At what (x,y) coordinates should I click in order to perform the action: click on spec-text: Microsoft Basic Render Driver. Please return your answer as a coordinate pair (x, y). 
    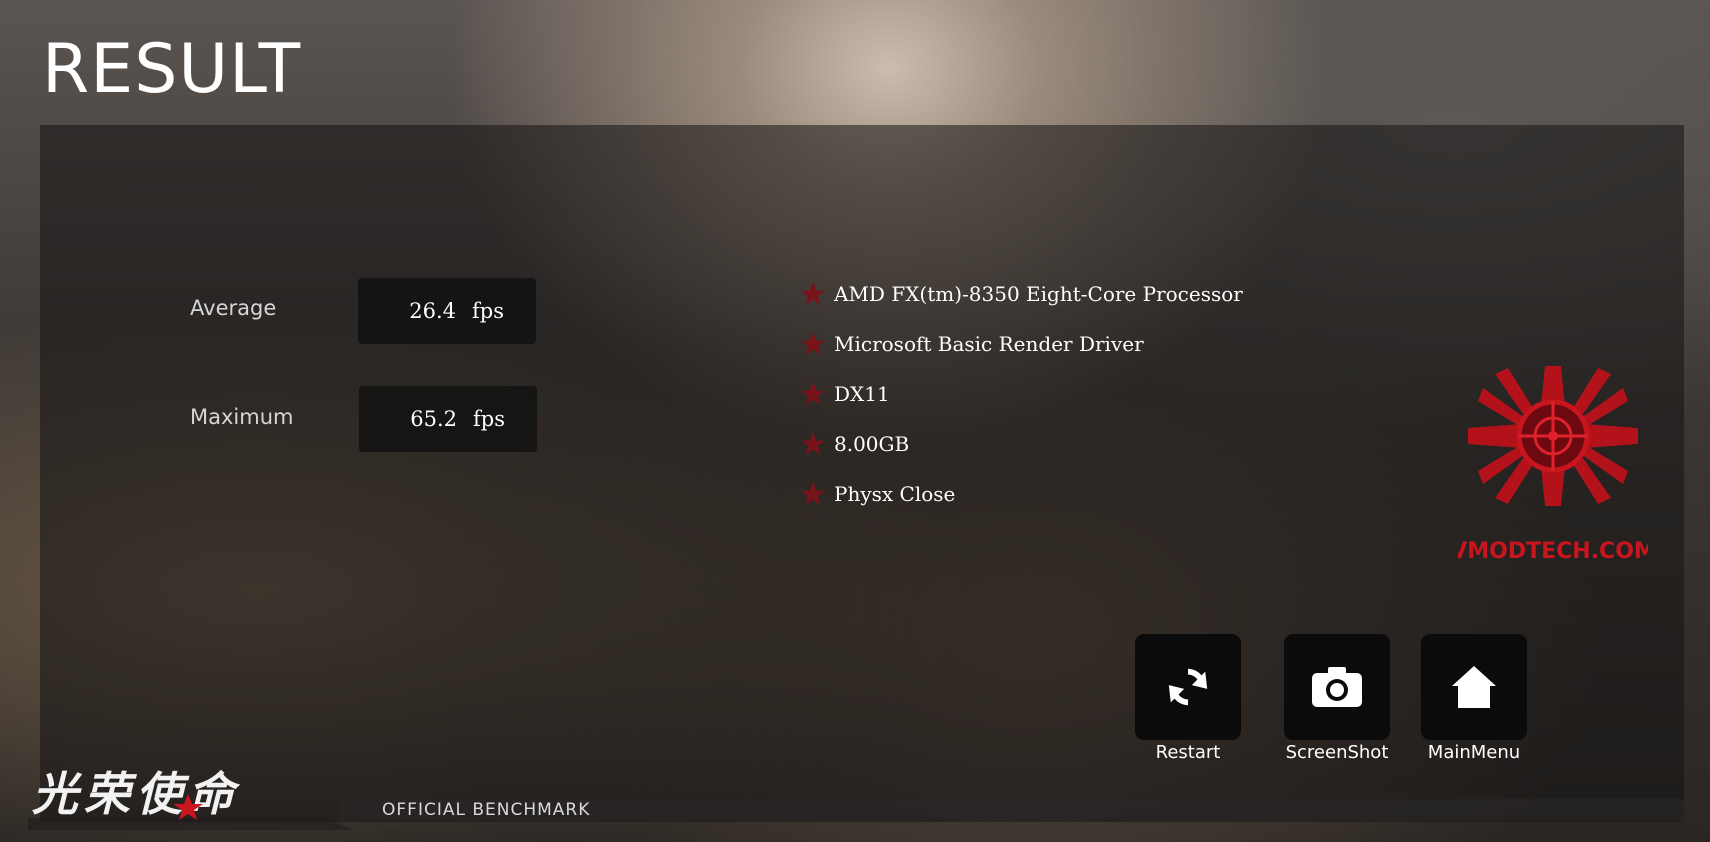
    Looking at the image, I should click on (989, 344).